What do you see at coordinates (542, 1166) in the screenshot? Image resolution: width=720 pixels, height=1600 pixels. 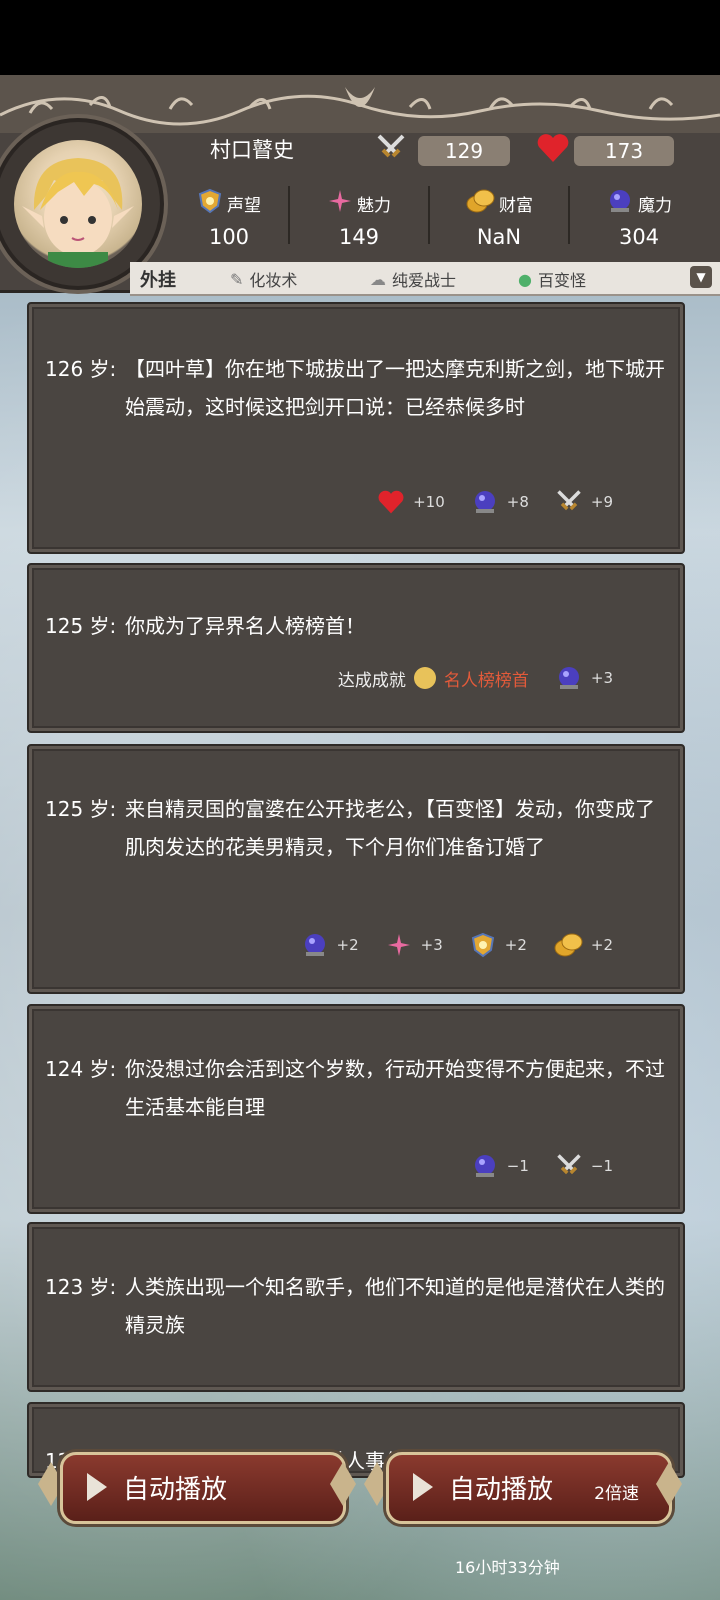 I see `reward-list: −1 −1` at bounding box center [542, 1166].